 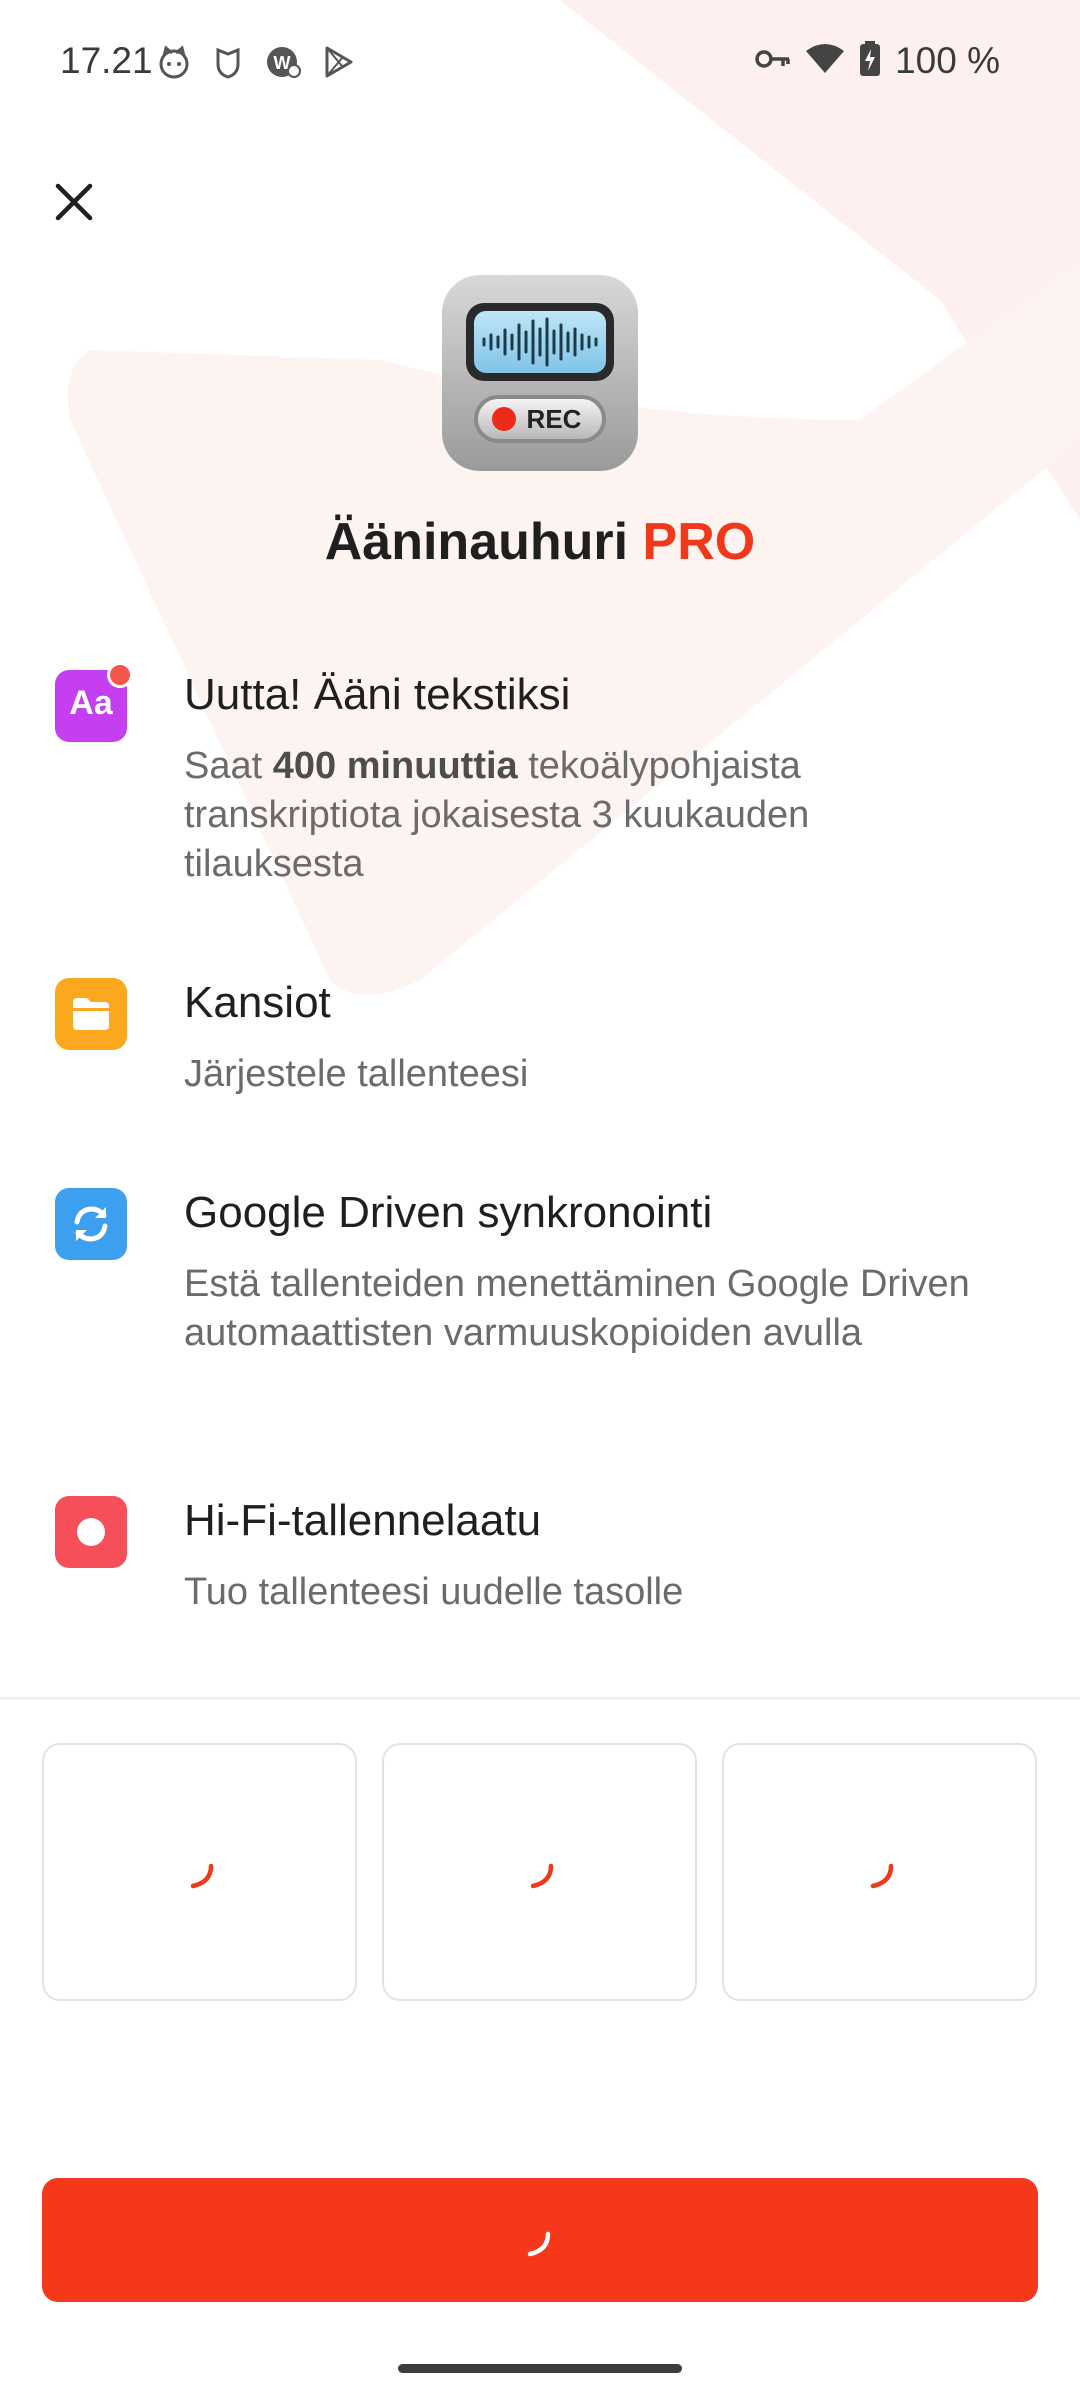 What do you see at coordinates (825, 61) in the screenshot?
I see `wifi-icon` at bounding box center [825, 61].